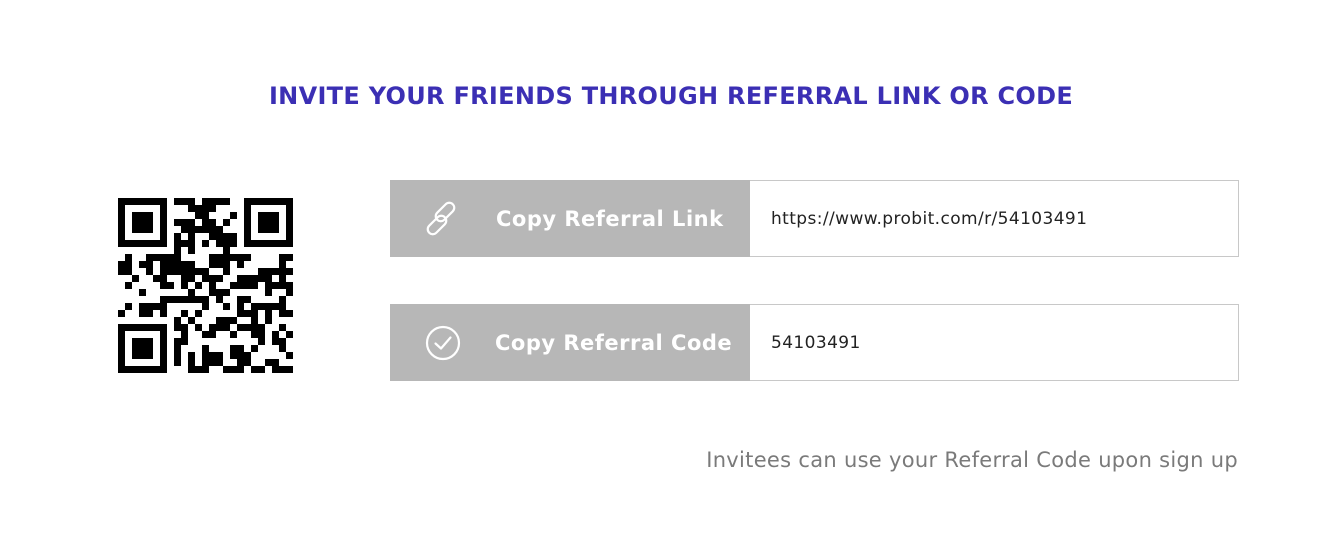  I want to click on copy-referral-link-label: Copy Referral Link, so click(610, 218).